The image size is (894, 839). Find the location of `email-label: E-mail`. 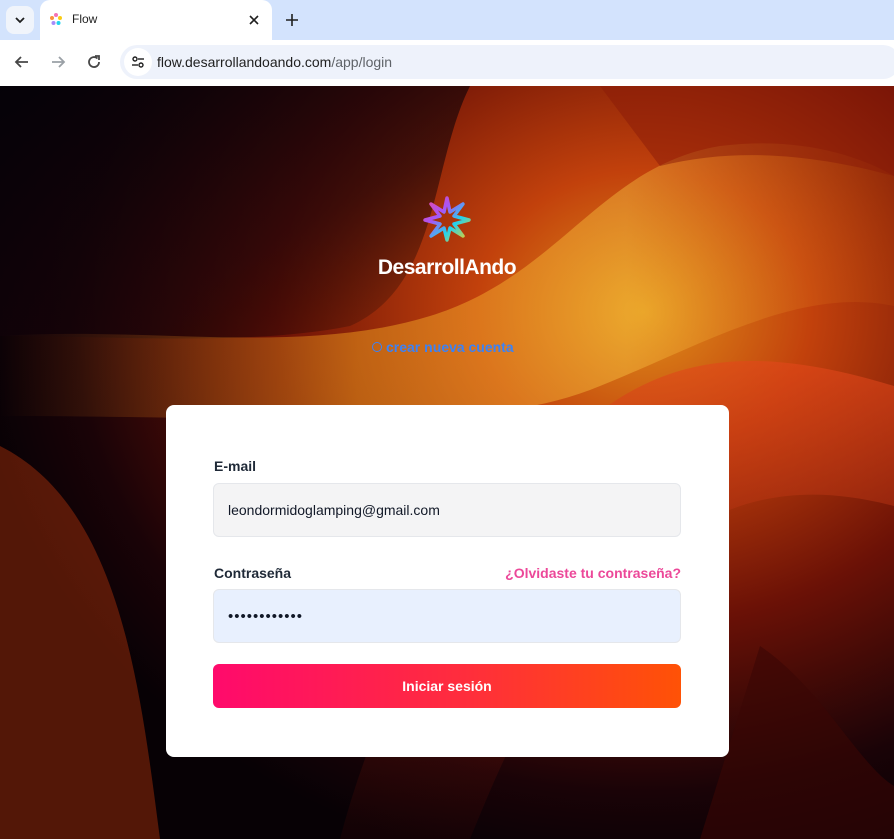

email-label: E-mail is located at coordinates (235, 466).